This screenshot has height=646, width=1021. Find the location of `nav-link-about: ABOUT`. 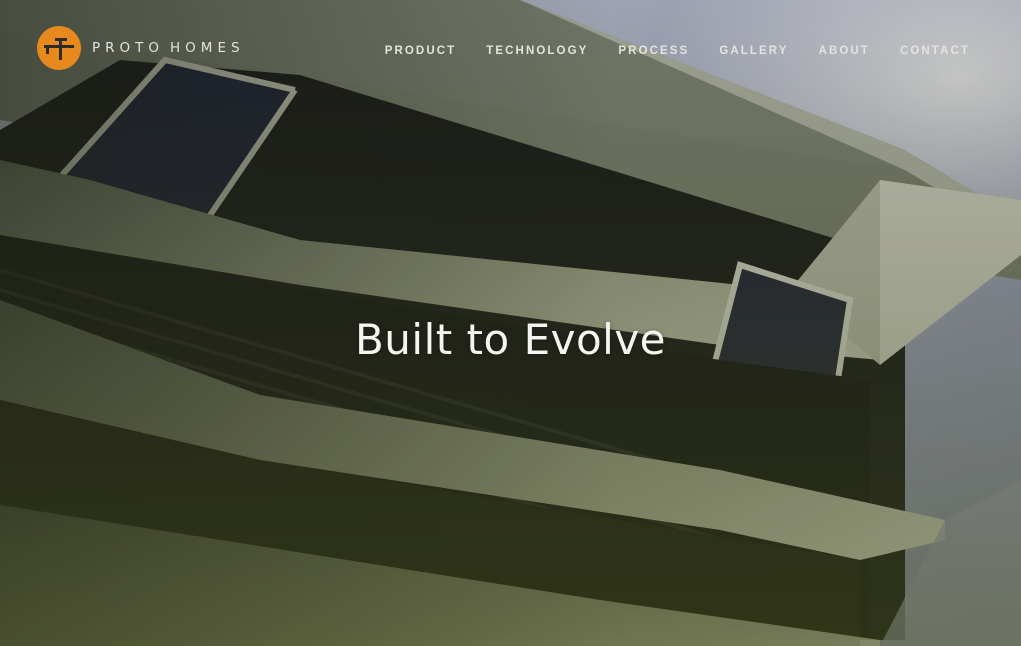

nav-link-about: ABOUT is located at coordinates (844, 51).